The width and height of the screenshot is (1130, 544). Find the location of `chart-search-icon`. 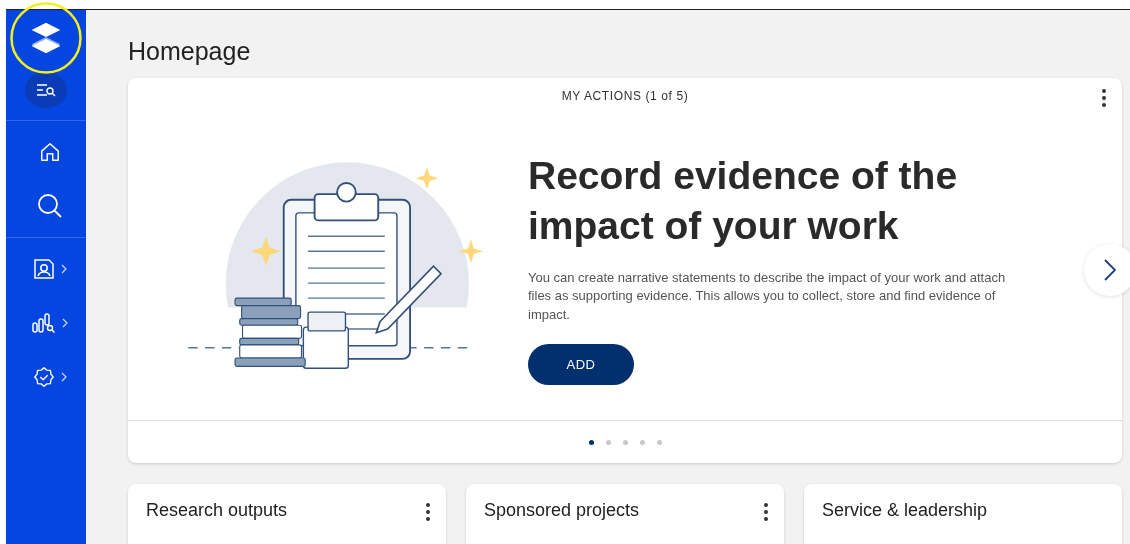

chart-search-icon is located at coordinates (44, 323).